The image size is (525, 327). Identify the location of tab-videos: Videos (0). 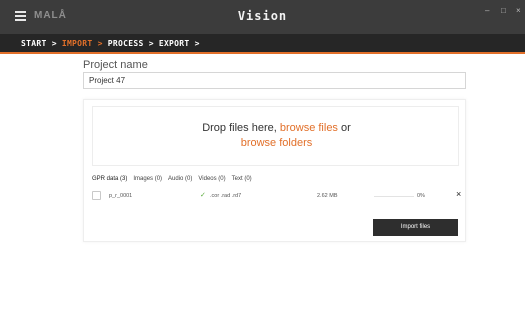
(211, 179).